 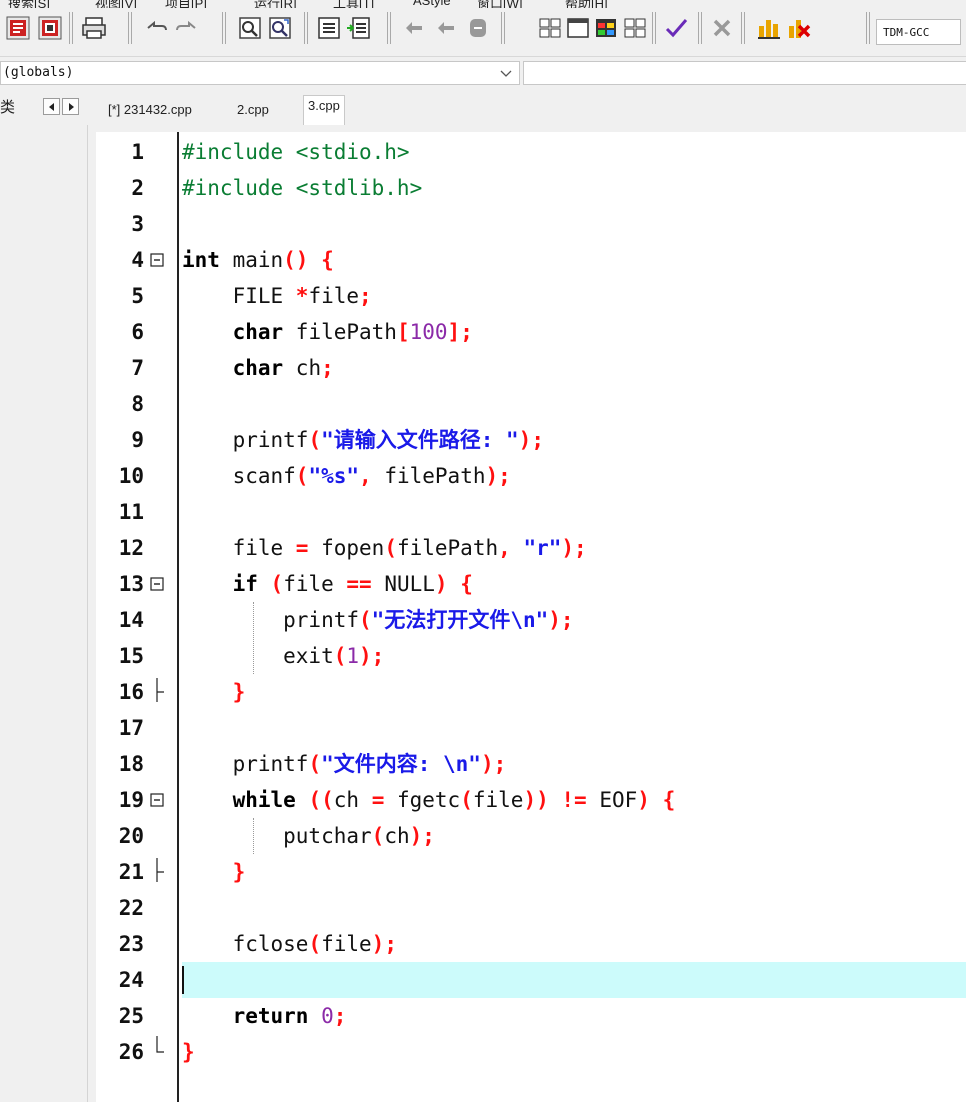 I want to click on code-line: #include <stdio.h>, so click(x=574, y=152).